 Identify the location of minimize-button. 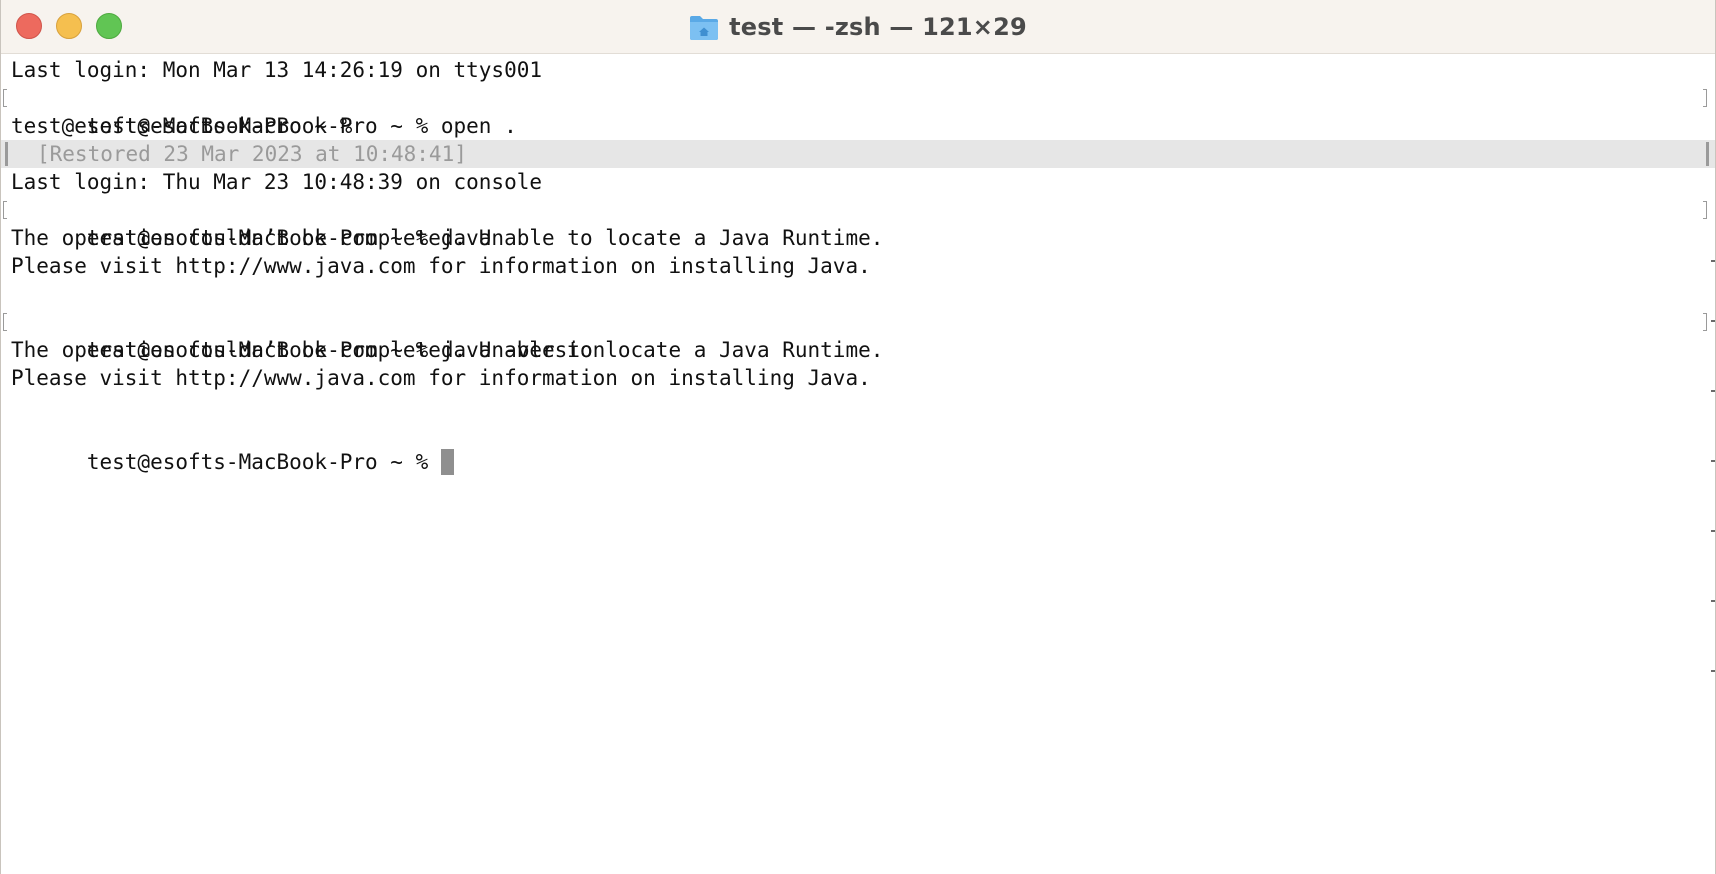
(69, 26).